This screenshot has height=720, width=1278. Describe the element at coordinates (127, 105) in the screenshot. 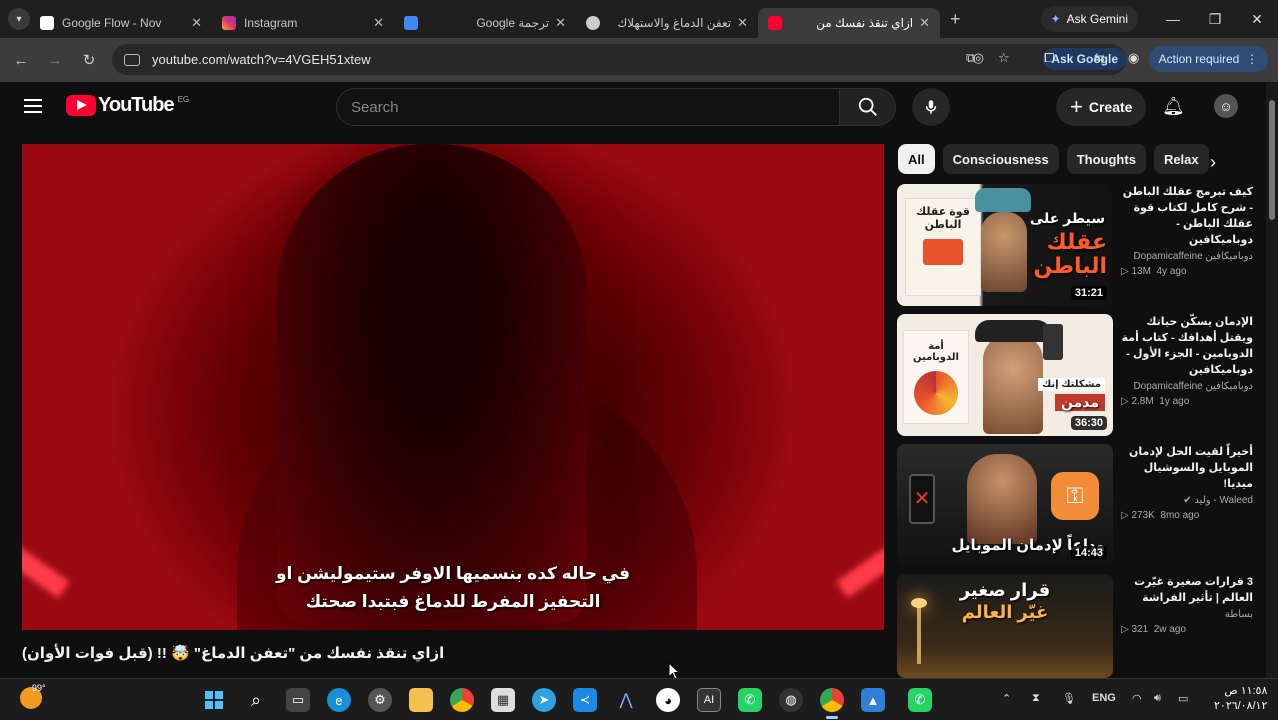

I see `youtube-logo: YouTube EG` at that location.